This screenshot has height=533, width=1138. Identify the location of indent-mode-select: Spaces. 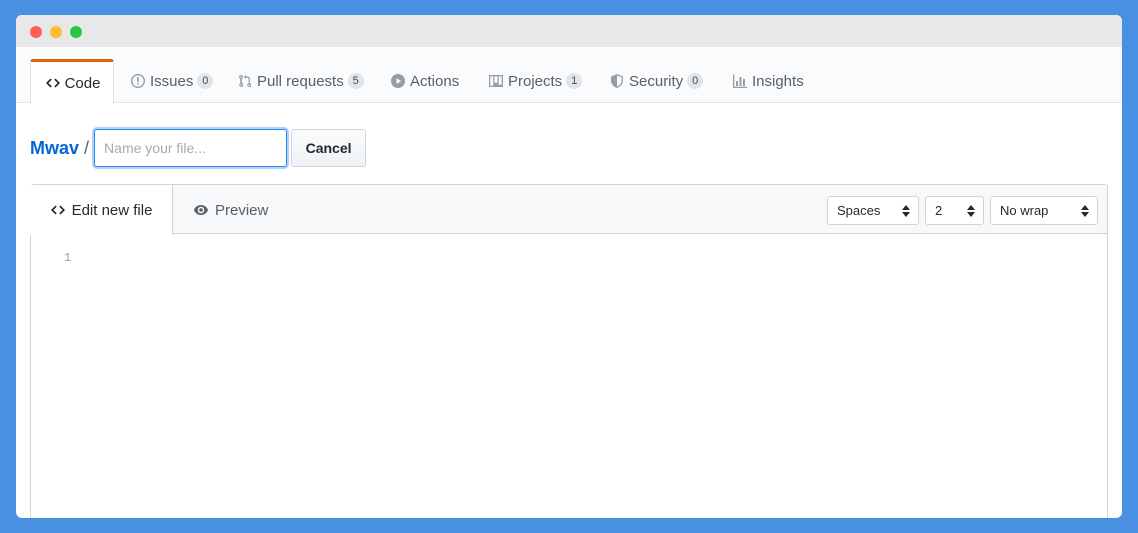
(873, 210).